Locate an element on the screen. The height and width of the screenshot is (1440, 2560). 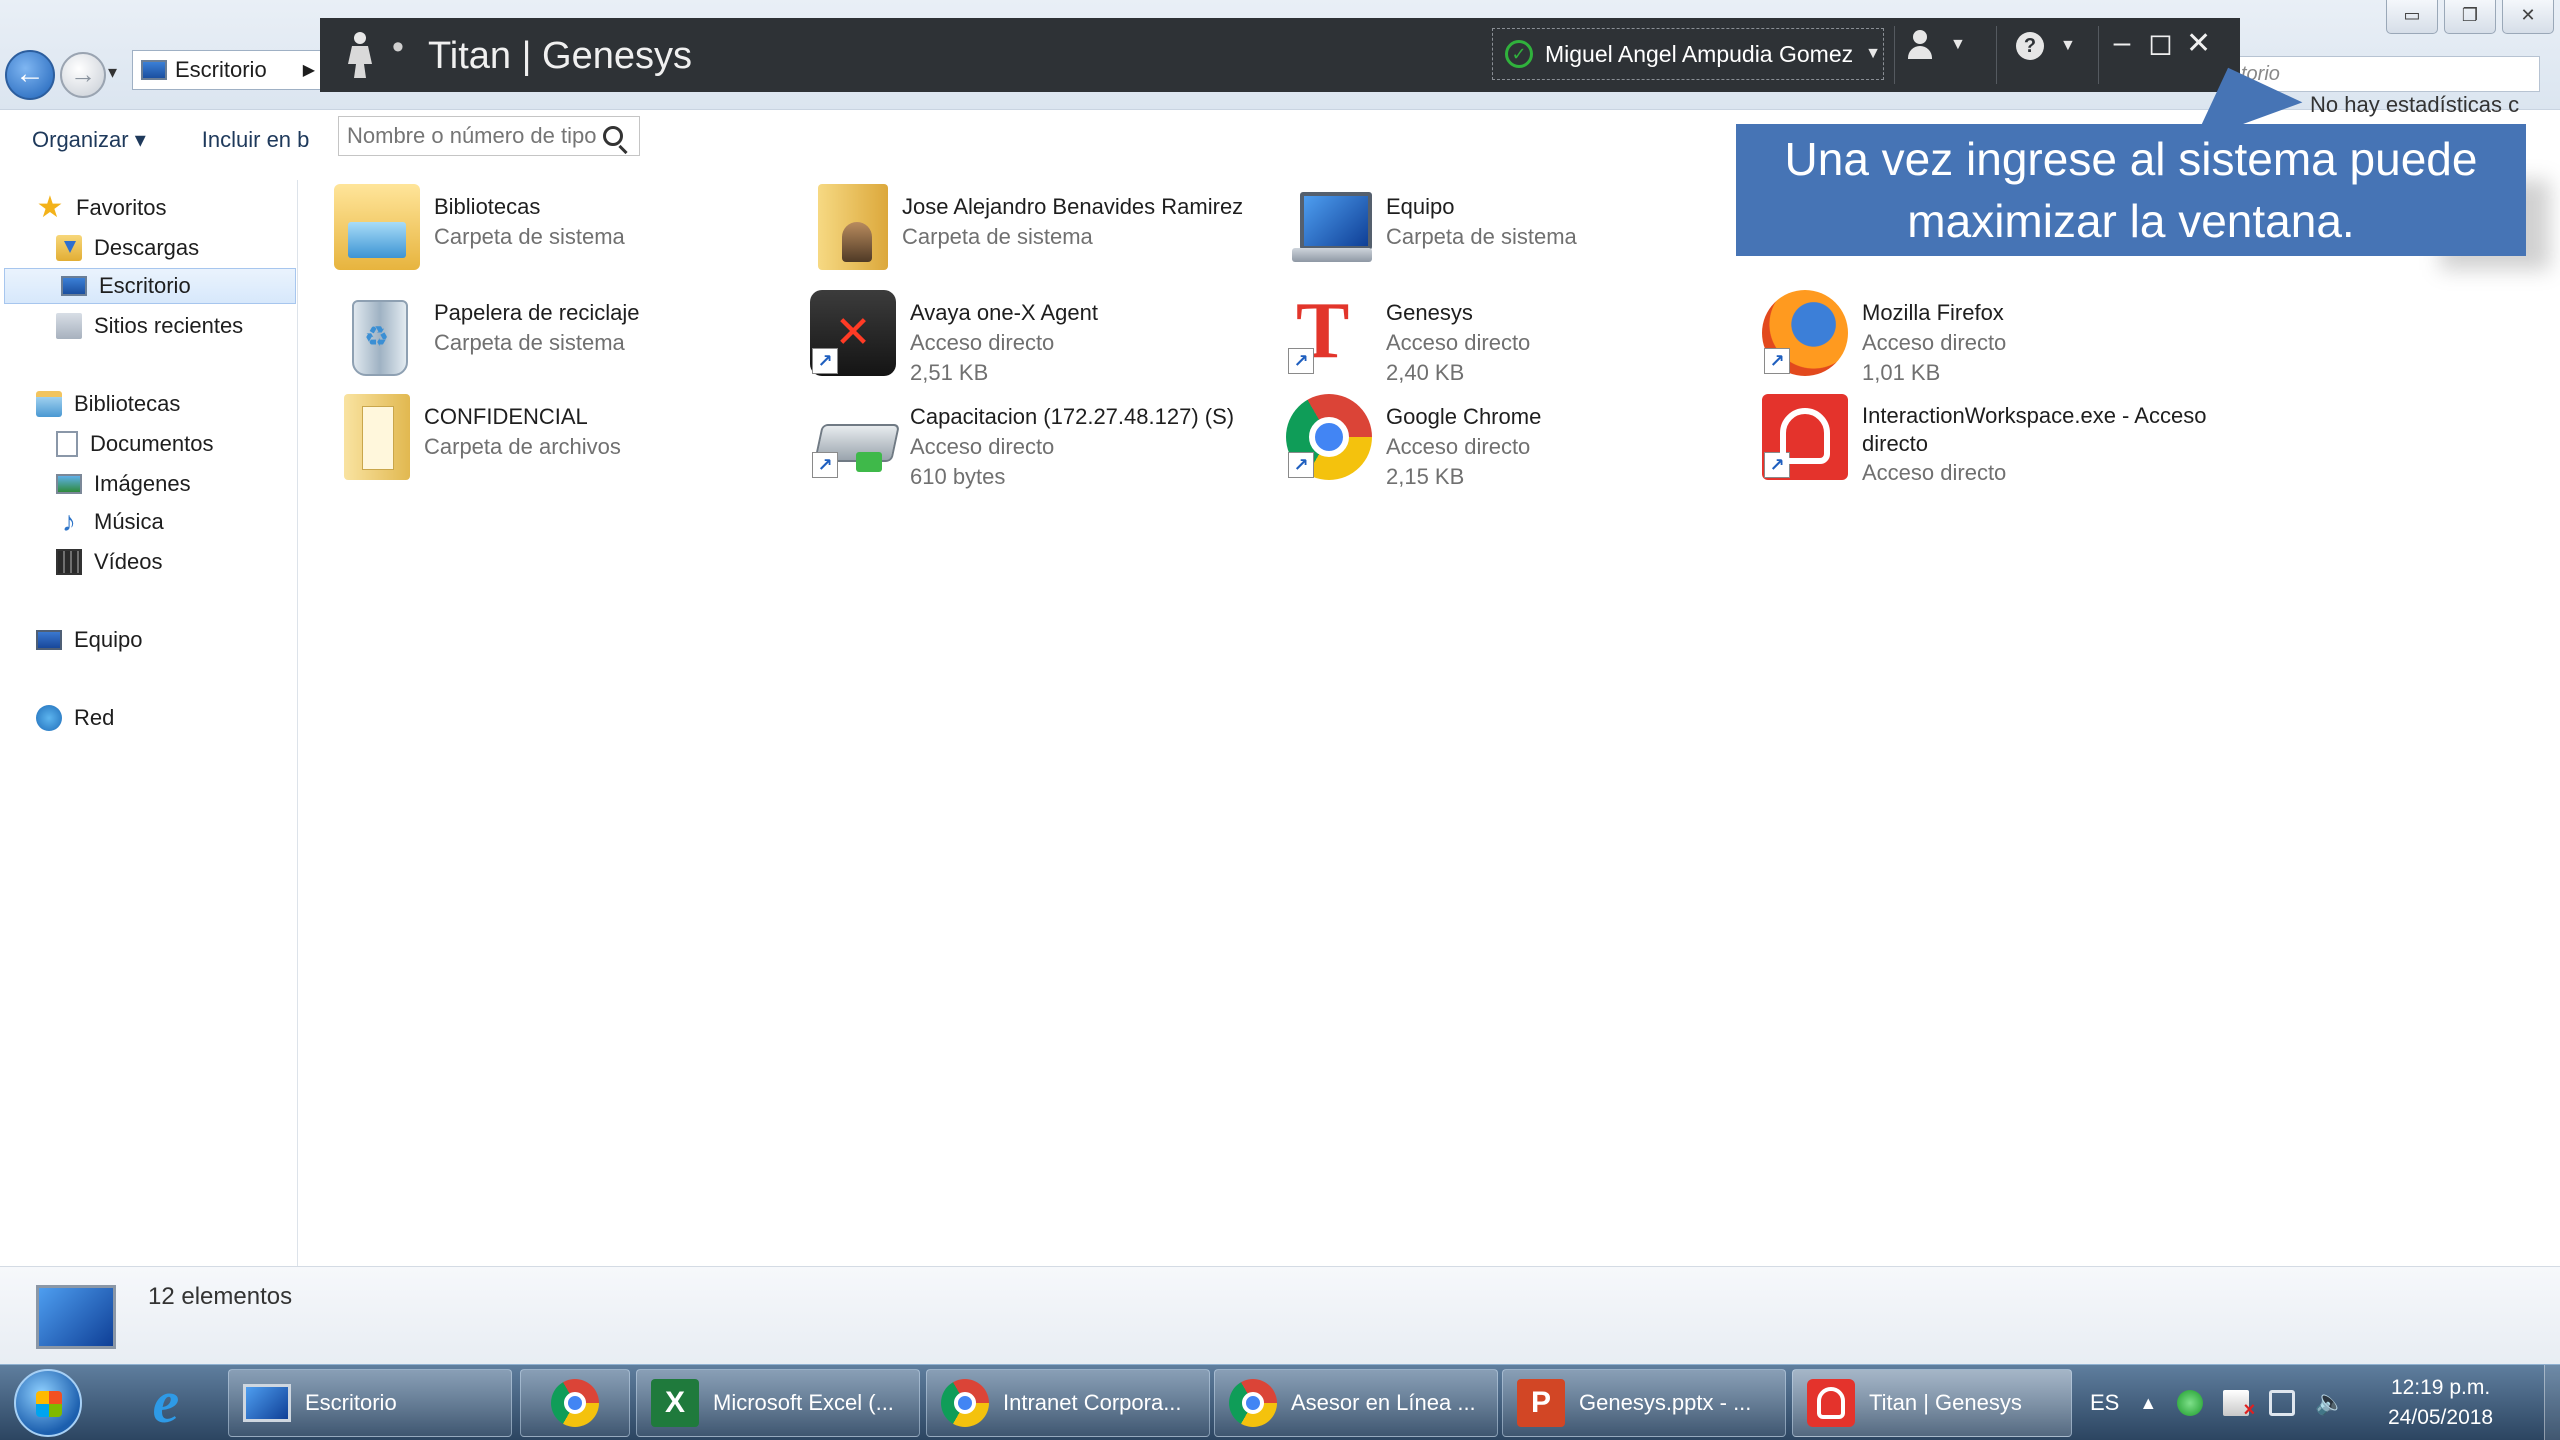
file-item-recycle-bin: Papelera de reciclaje Carpeta de sistema is located at coordinates (486, 338).